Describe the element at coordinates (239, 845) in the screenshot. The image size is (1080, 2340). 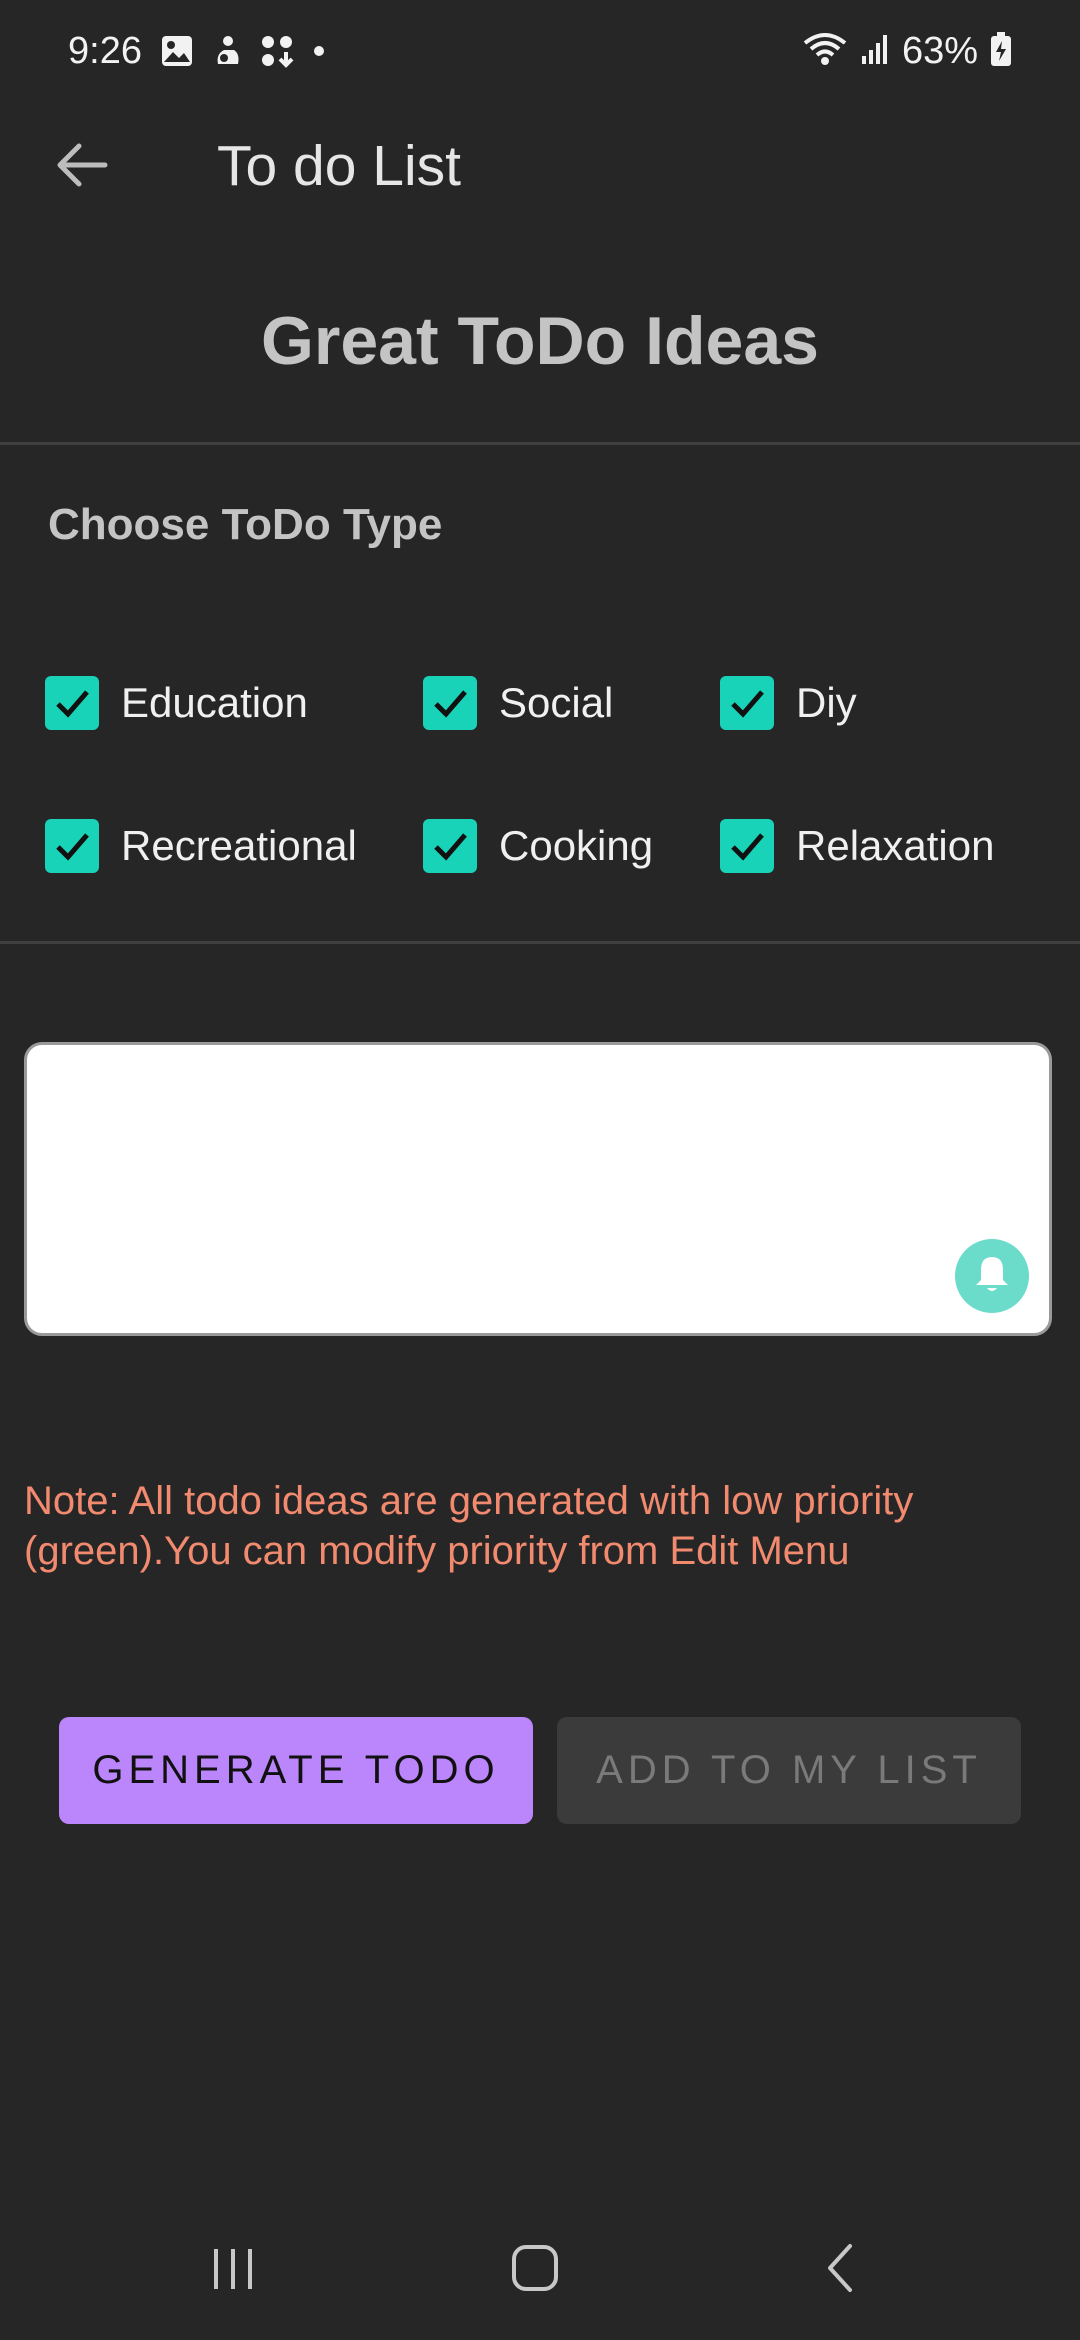
I see `checkbox-label: Recreational` at that location.